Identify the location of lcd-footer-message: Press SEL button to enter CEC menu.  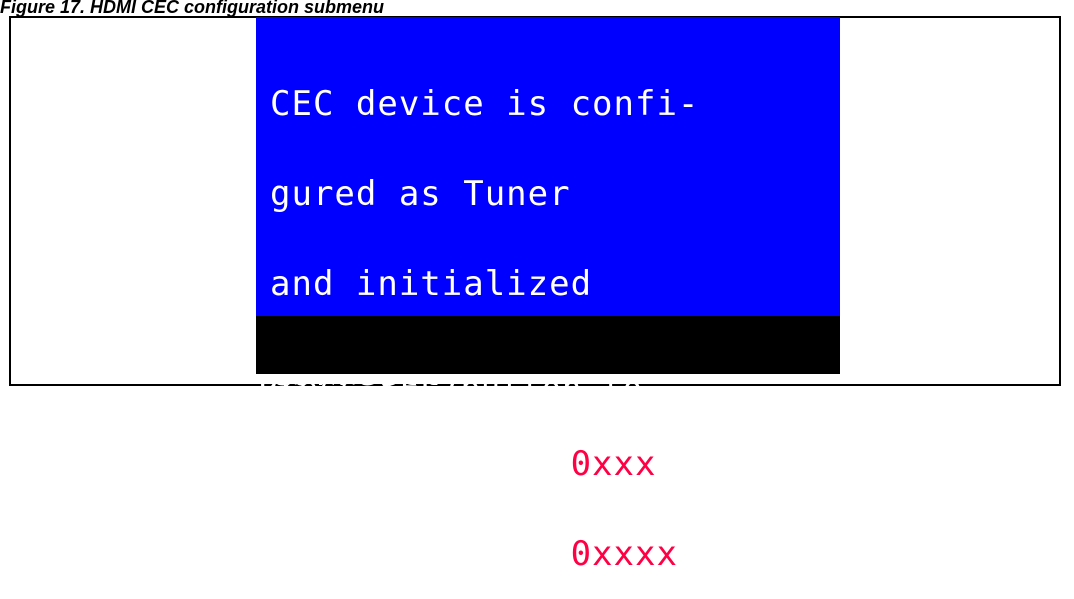
(450, 418).